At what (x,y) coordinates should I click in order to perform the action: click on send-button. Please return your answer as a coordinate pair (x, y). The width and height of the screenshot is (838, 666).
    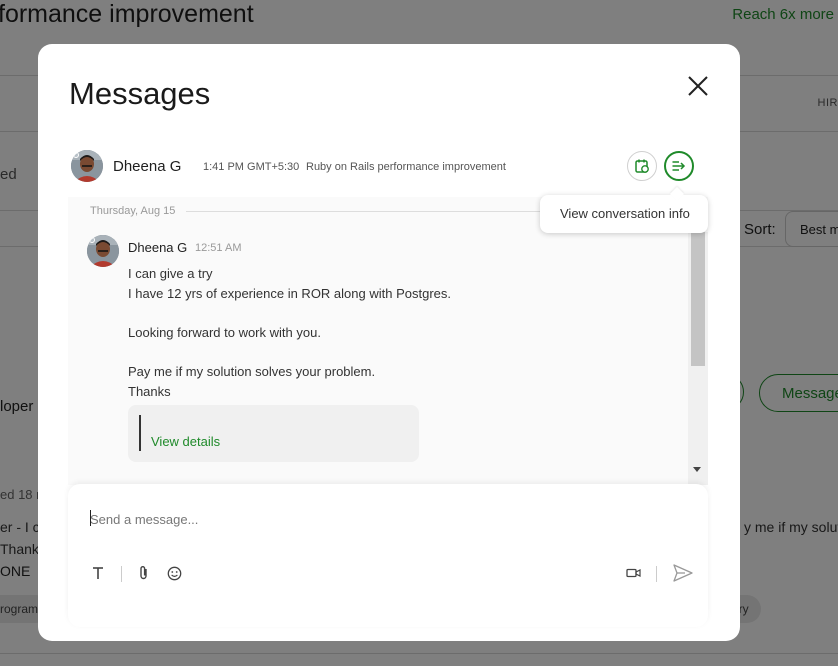
    Looking at the image, I should click on (683, 573).